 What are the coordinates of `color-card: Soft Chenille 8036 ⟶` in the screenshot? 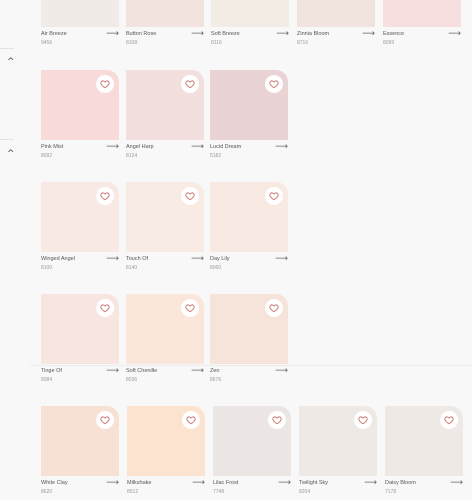 It's located at (165, 338).